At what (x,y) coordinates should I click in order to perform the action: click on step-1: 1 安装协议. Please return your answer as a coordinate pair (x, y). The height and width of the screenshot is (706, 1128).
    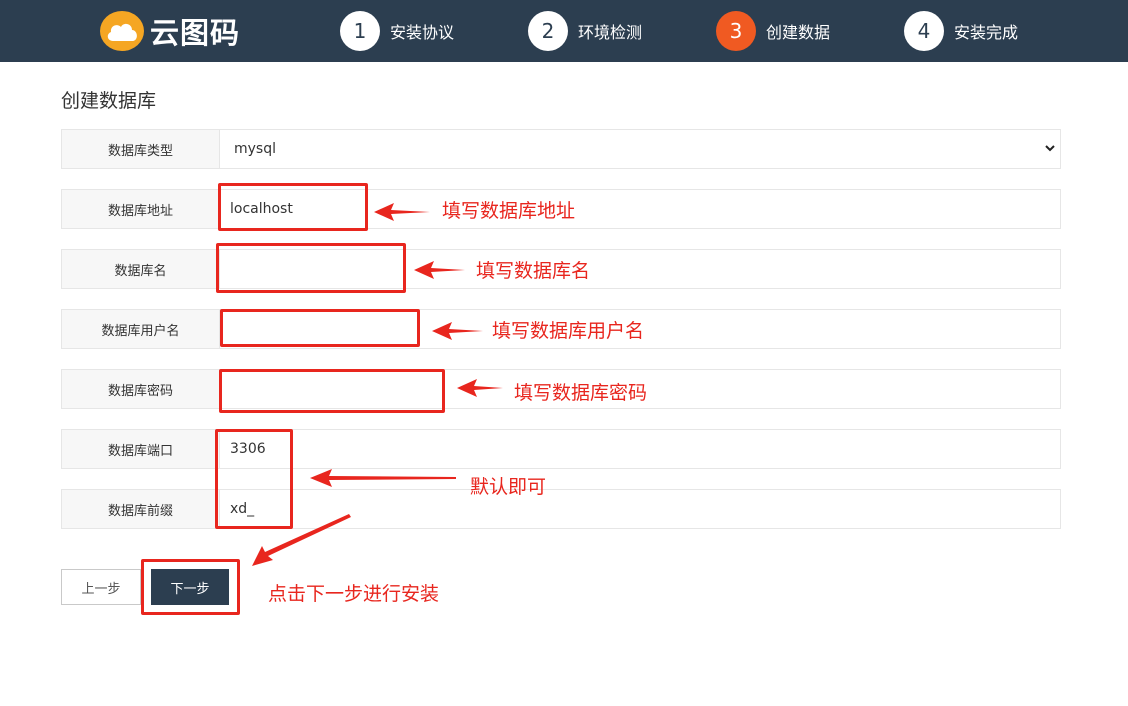
    Looking at the image, I should click on (397, 31).